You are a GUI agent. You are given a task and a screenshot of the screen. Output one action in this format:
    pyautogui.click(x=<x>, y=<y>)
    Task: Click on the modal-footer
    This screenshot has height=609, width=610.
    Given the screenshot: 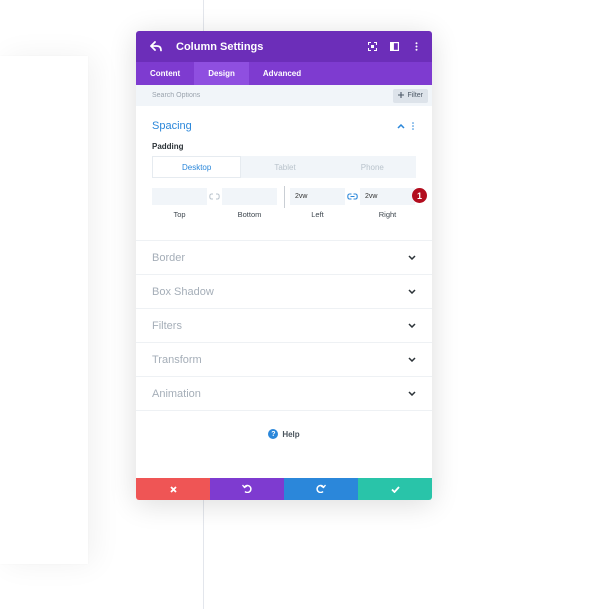 What is the action you would take?
    pyautogui.click(x=284, y=489)
    